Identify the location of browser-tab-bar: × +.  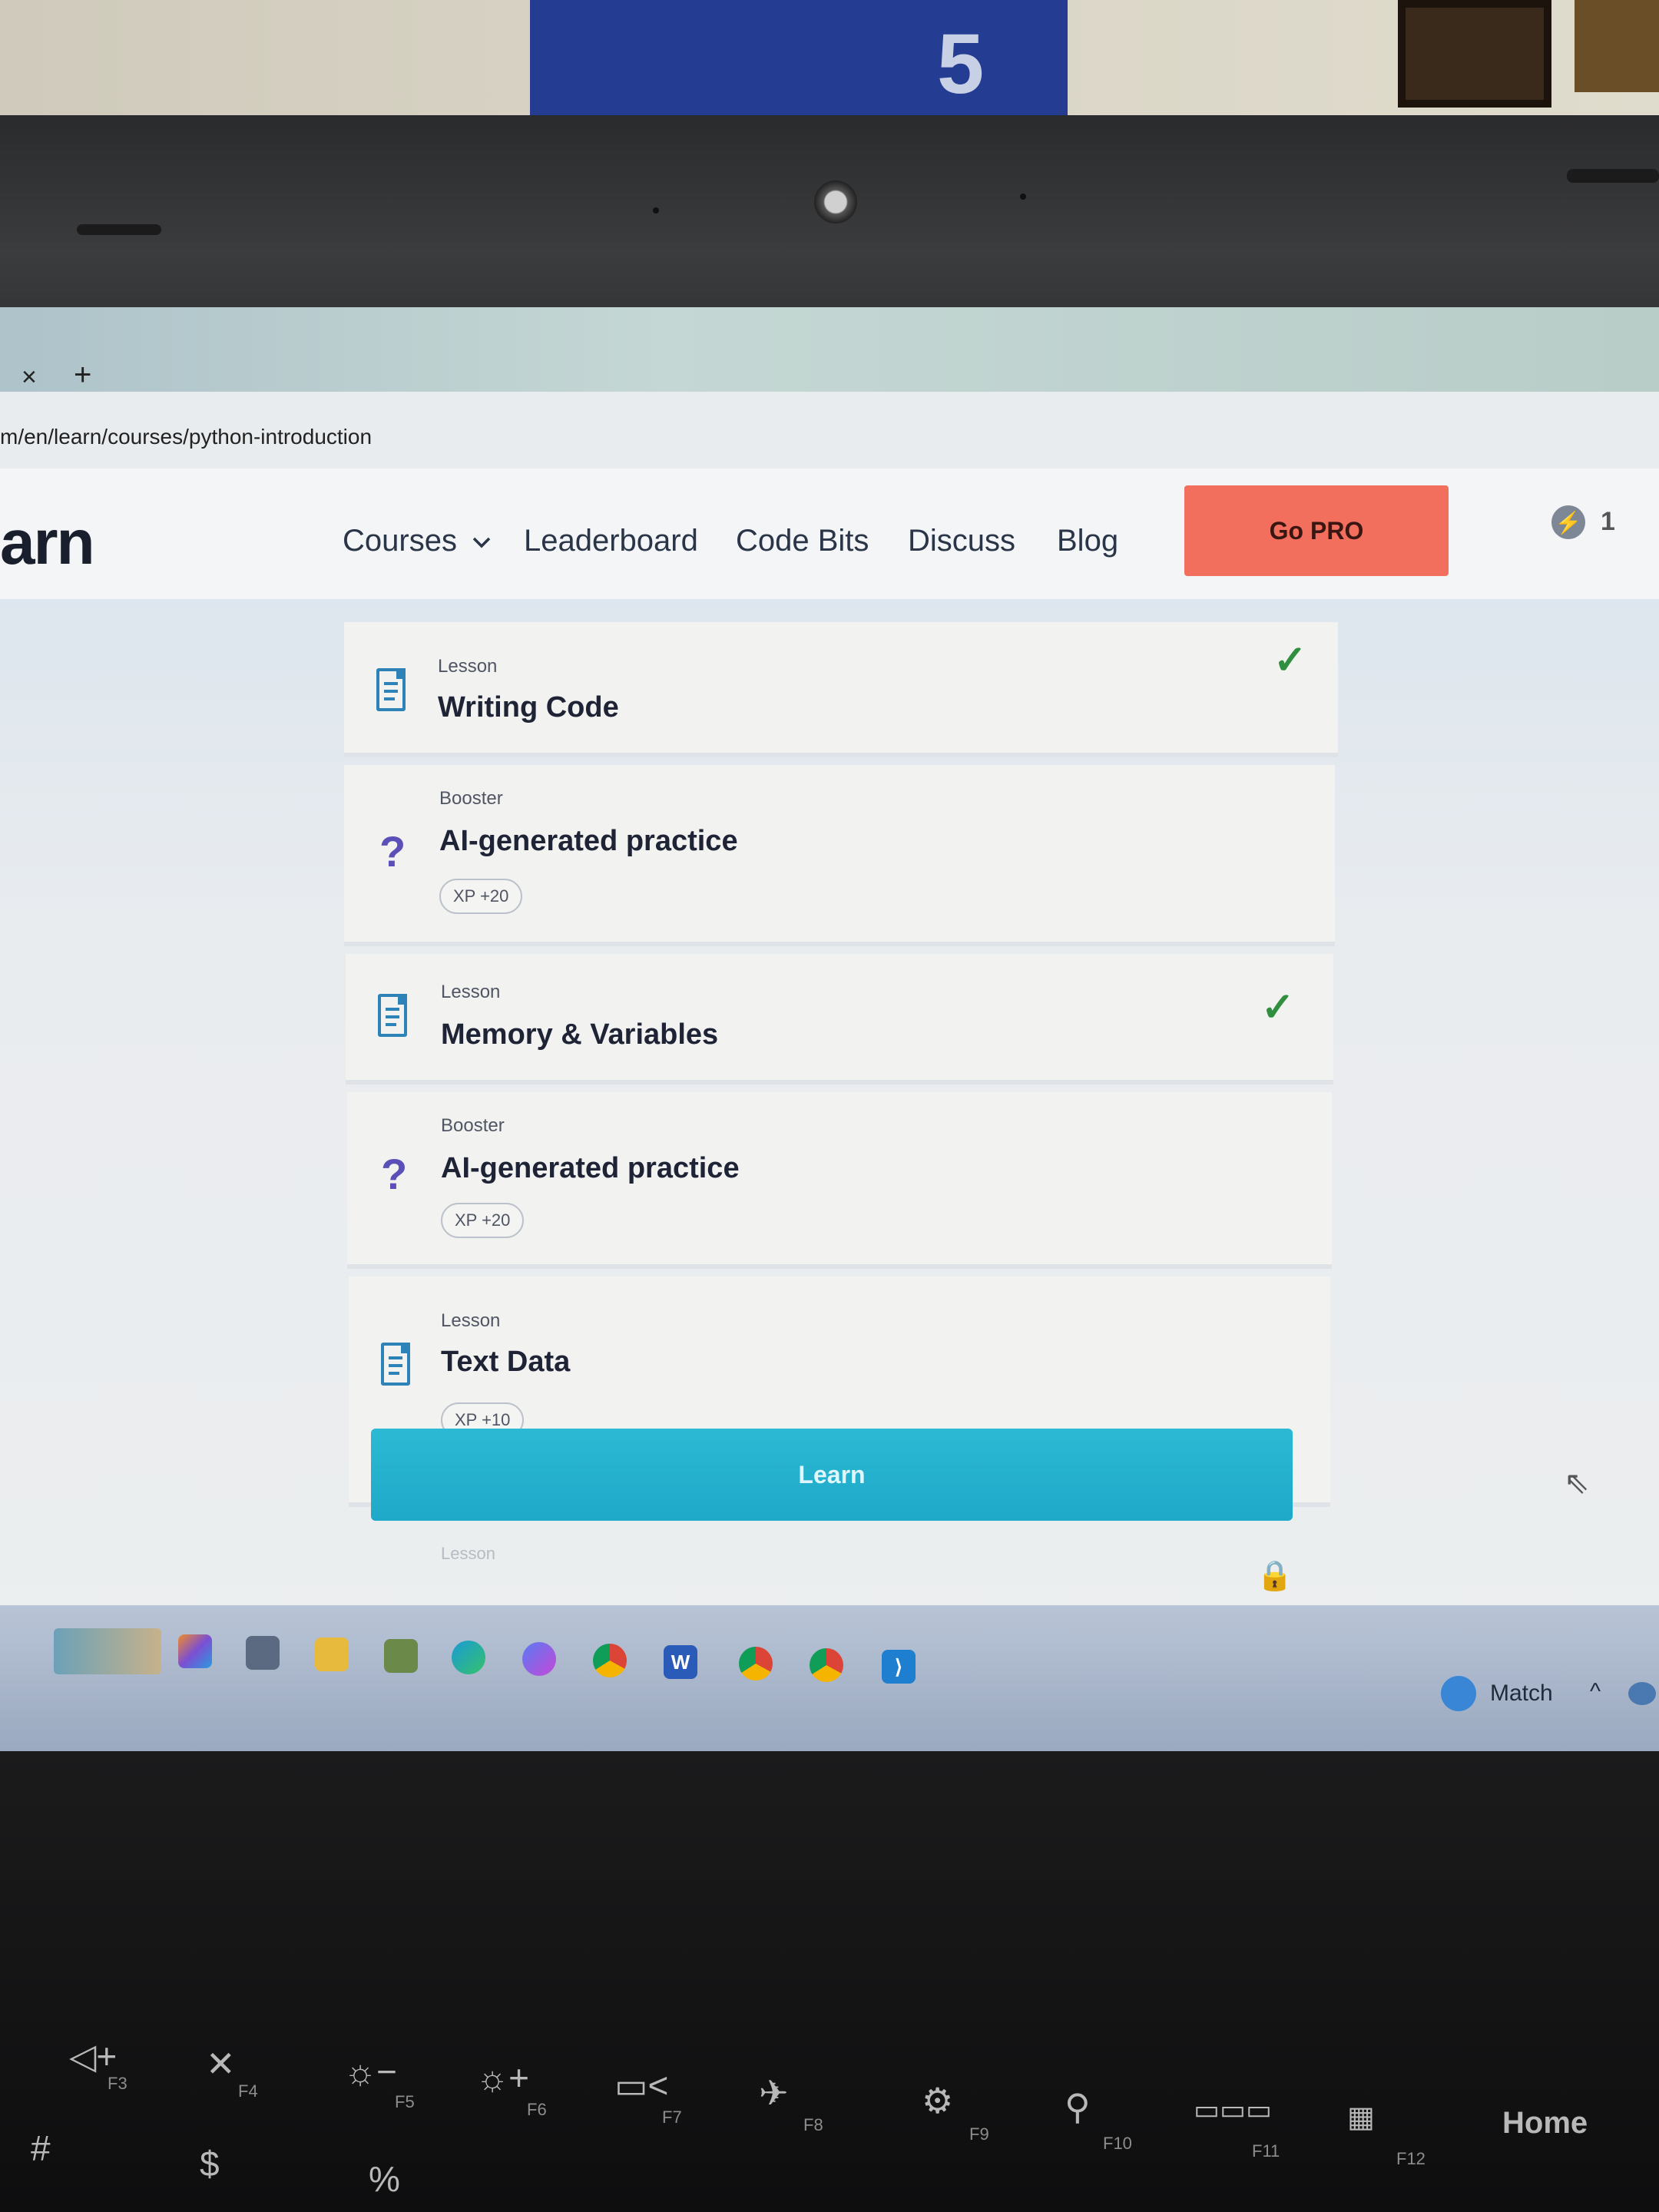
(829, 350).